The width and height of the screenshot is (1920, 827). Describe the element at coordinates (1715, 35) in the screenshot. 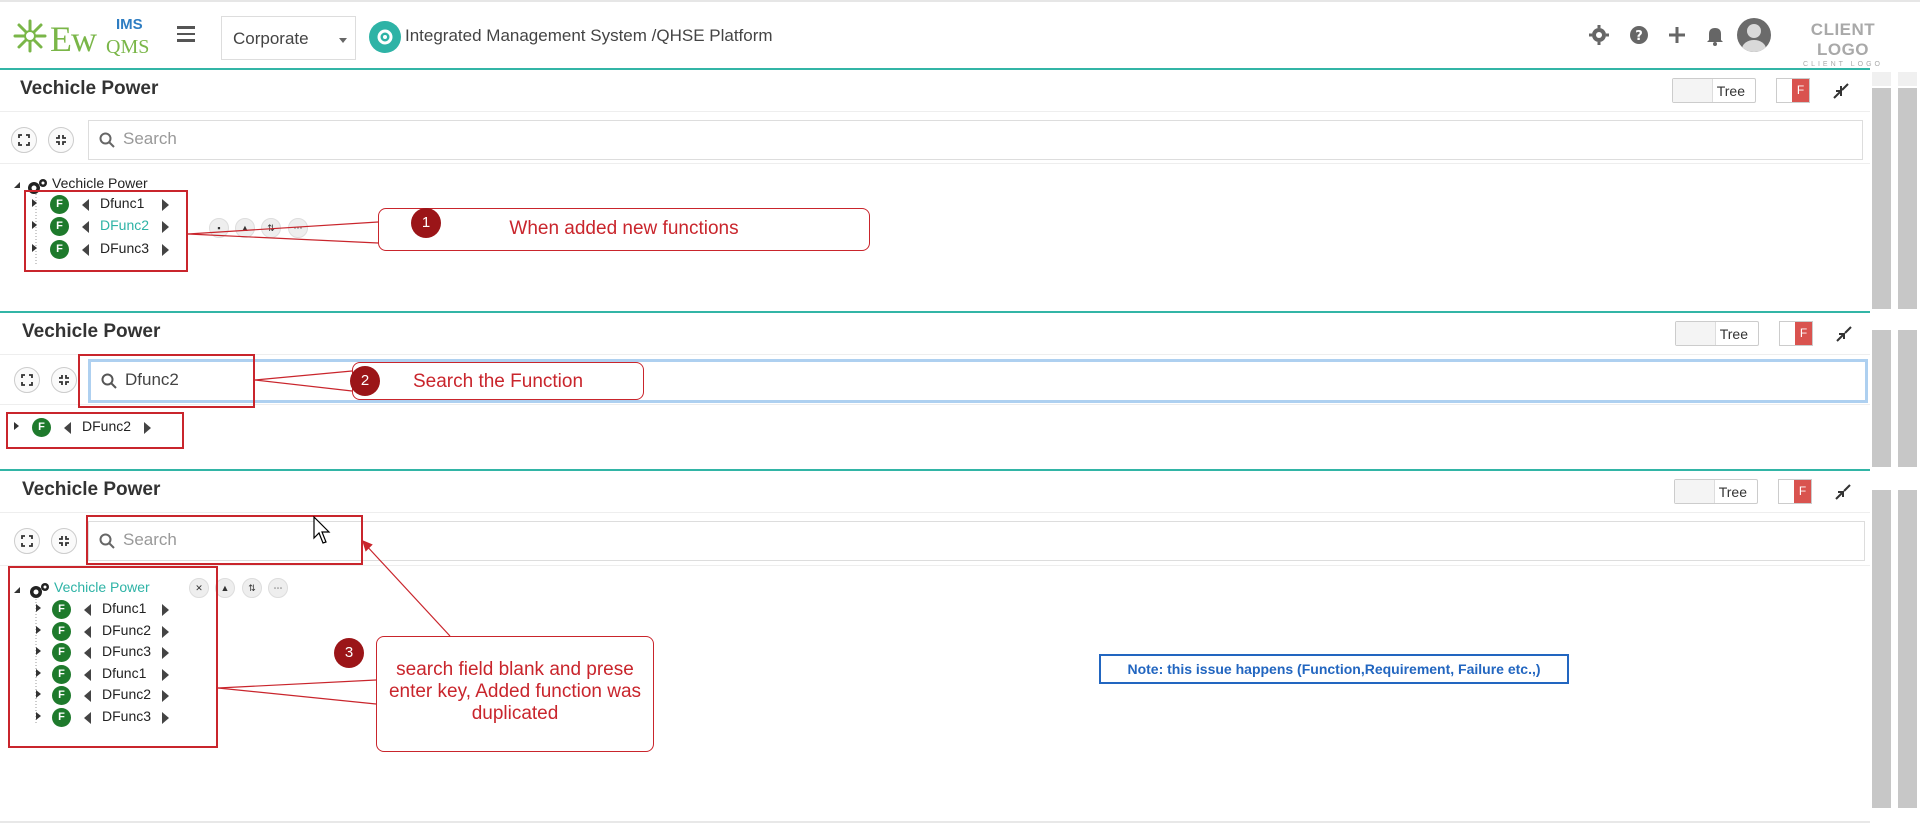

I see `bell-icon` at that location.